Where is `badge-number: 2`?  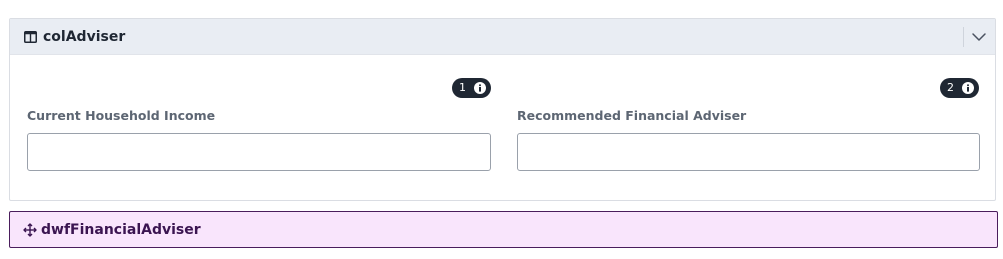
badge-number: 2 is located at coordinates (950, 87).